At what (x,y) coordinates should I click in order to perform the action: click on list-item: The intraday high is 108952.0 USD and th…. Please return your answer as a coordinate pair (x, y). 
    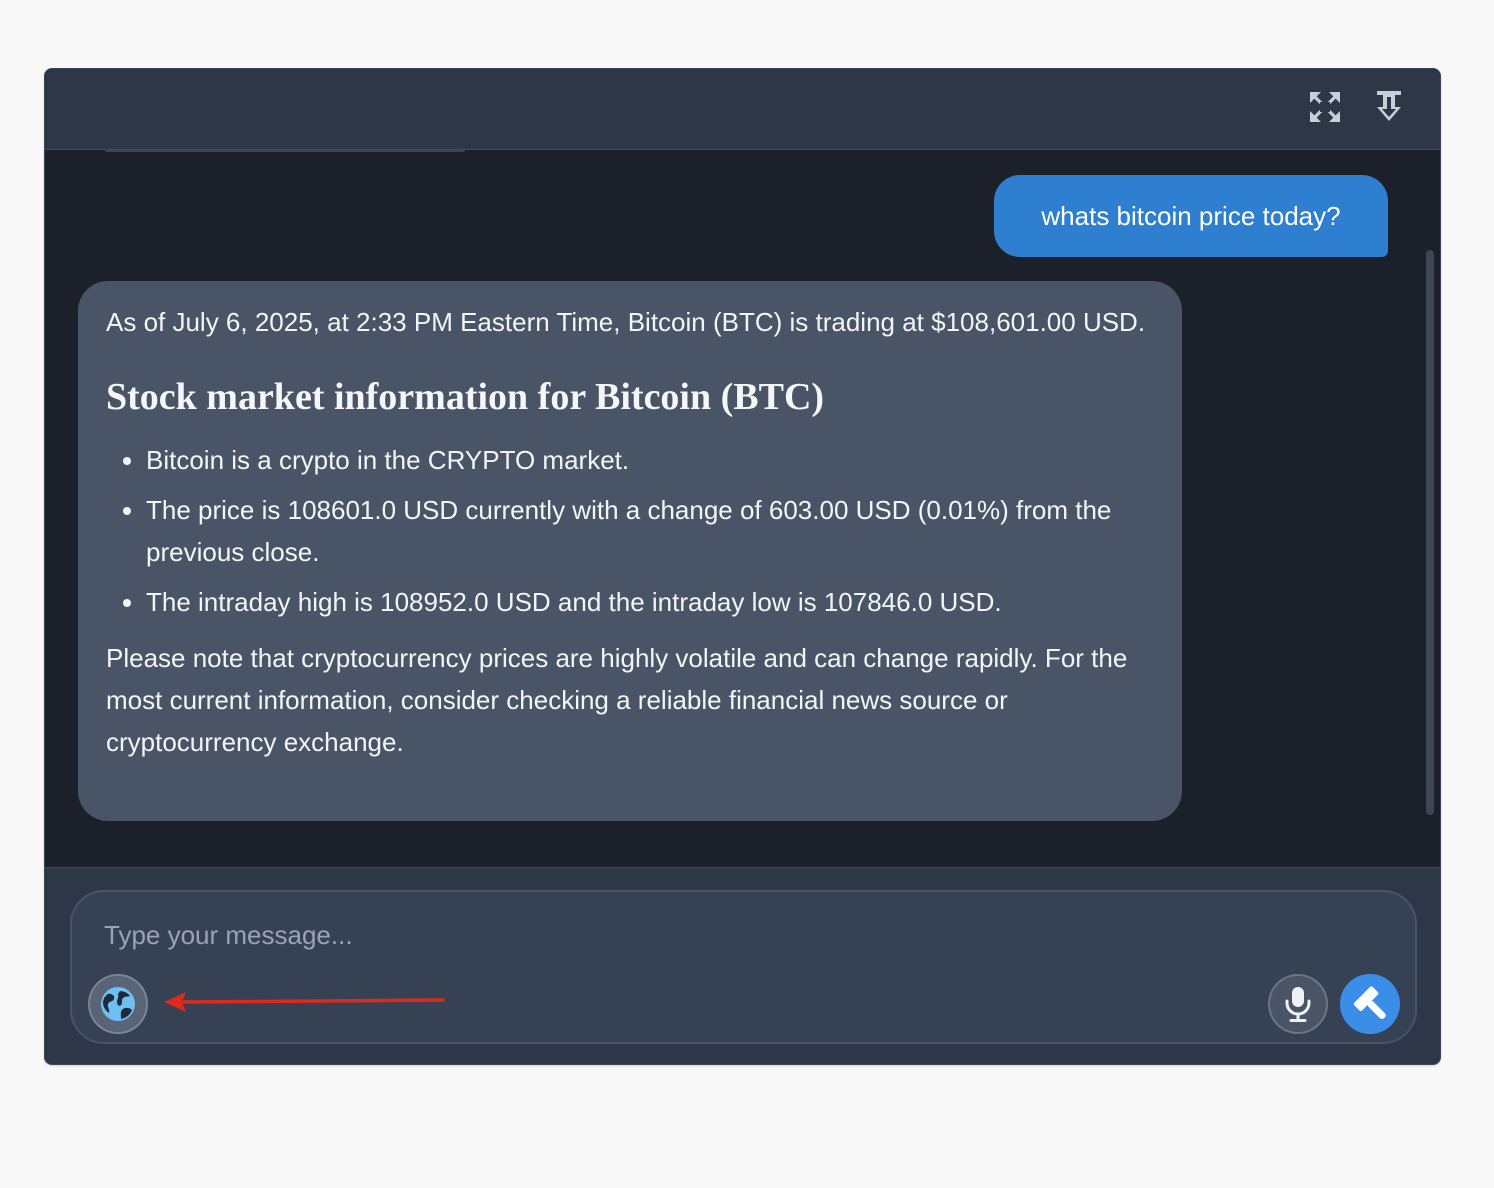
    Looking at the image, I should click on (650, 602).